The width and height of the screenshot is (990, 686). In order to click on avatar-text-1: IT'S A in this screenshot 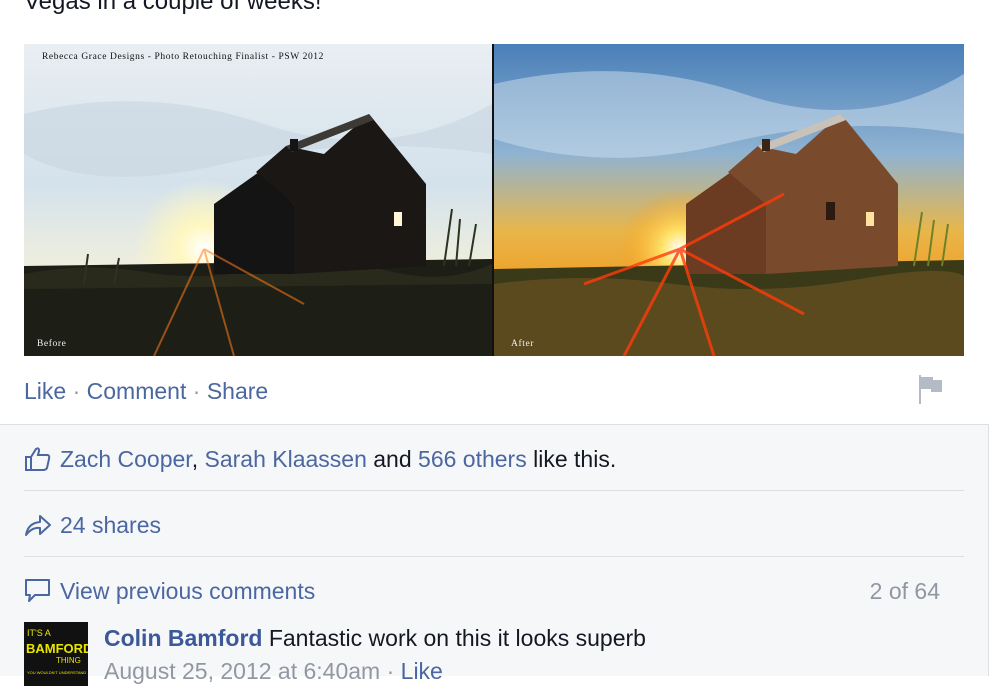, I will do `click(39, 633)`.